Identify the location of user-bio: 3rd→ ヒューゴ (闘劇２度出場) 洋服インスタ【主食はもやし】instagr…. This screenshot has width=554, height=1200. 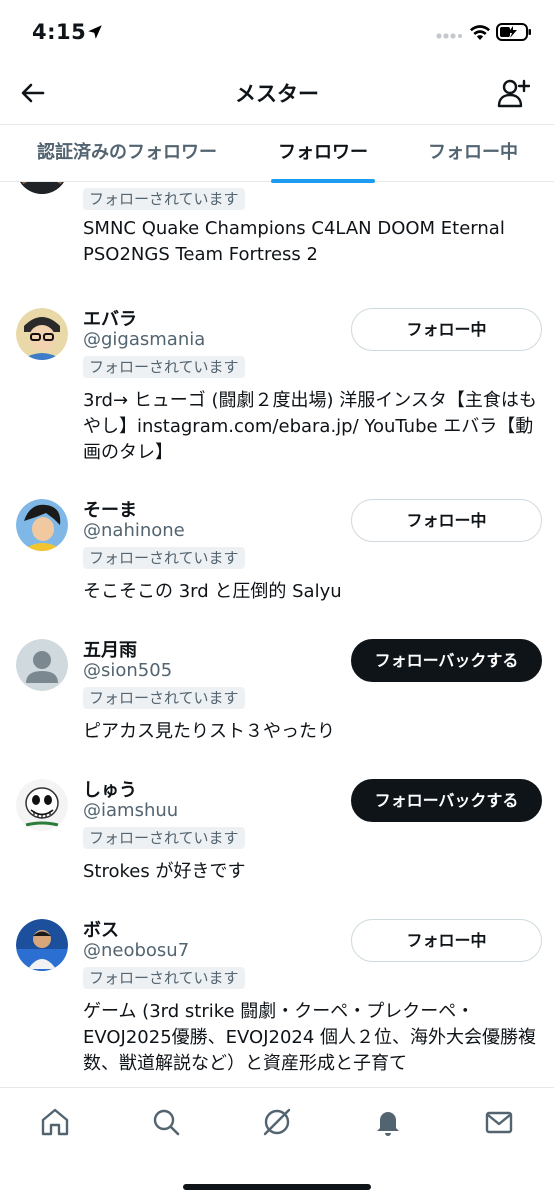
(310, 426).